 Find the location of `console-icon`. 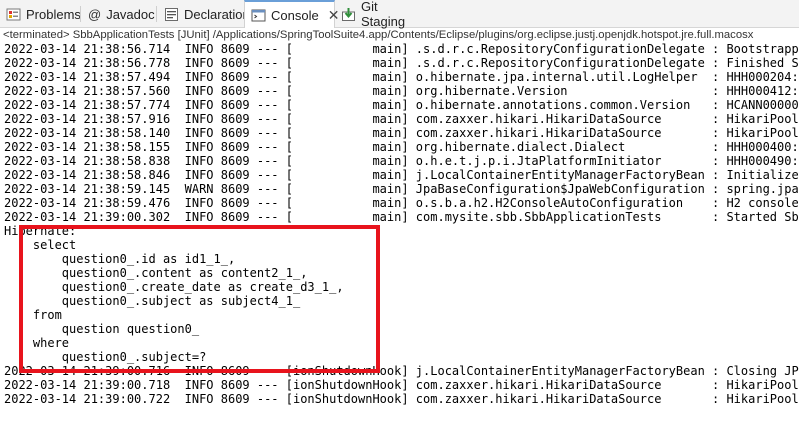

console-icon is located at coordinates (258, 15).